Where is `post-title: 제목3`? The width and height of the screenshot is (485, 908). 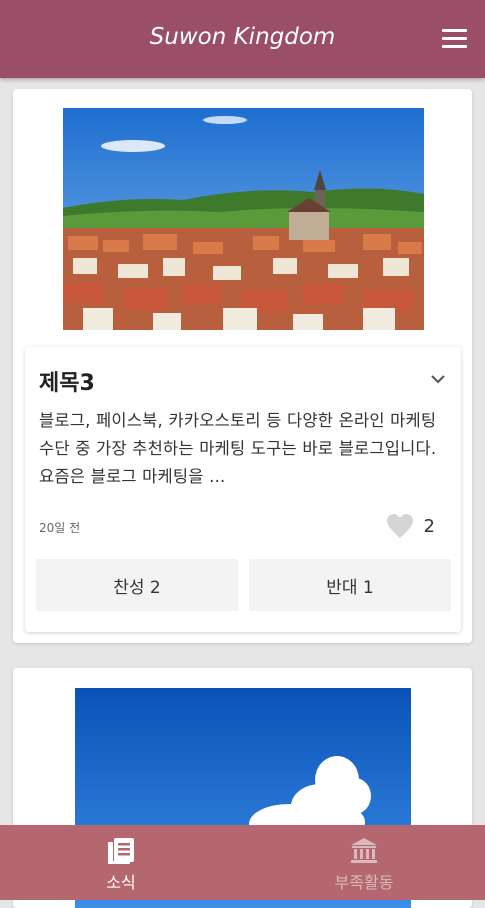
post-title: 제목3 is located at coordinates (67, 383).